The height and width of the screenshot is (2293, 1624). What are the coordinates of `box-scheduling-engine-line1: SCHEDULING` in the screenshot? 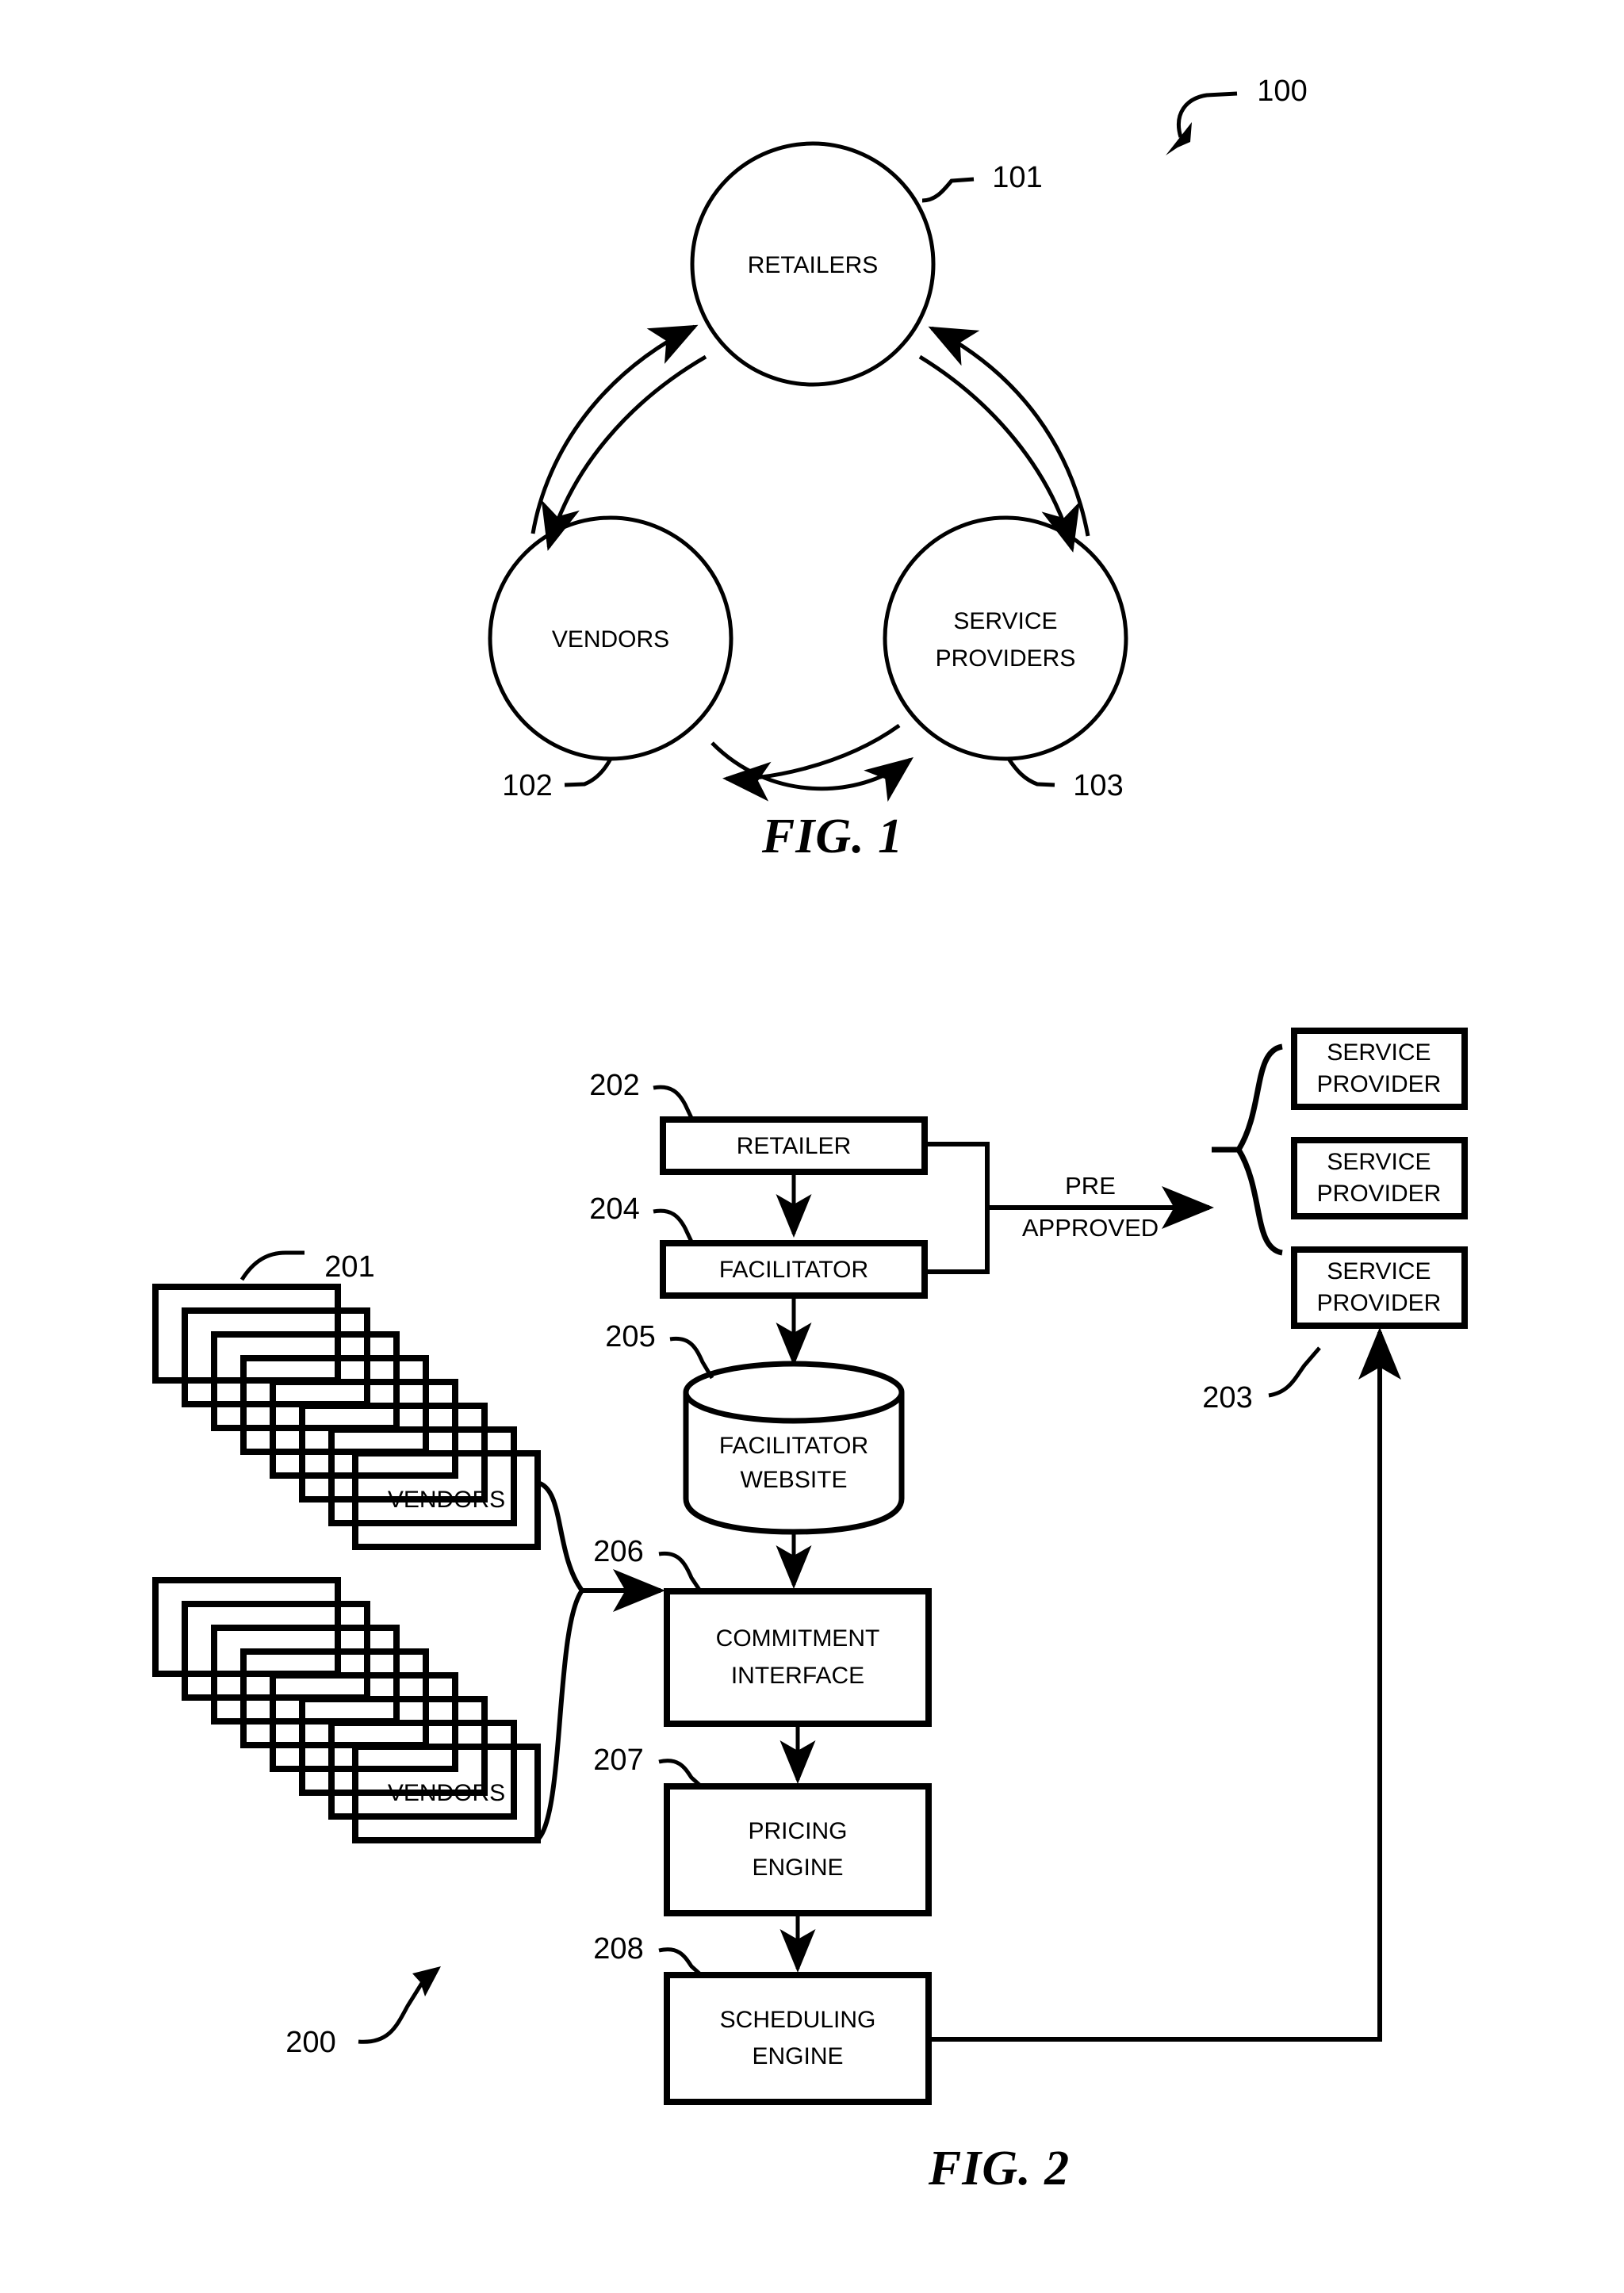 It's located at (798, 2020).